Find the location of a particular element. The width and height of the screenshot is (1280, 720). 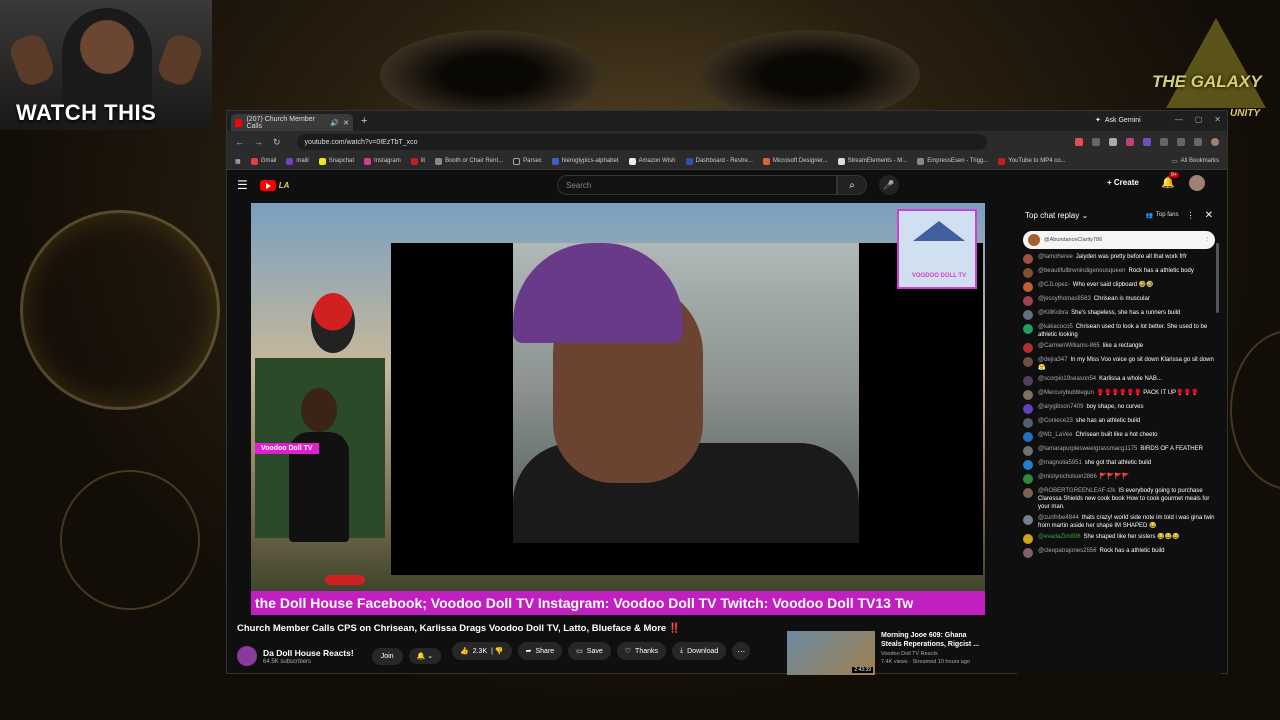

profile-icon is located at coordinates (1215, 142).